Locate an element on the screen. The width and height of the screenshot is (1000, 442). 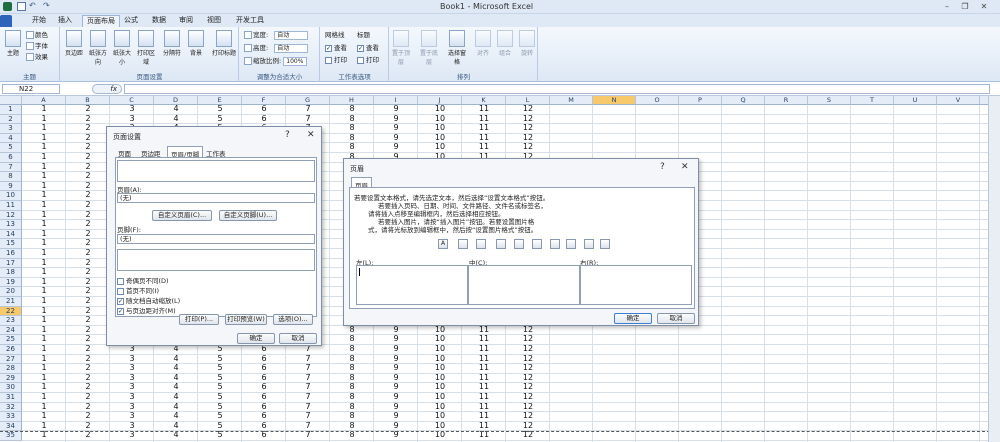
bring-front-button: 置于顶层 is located at coordinates (401, 48).